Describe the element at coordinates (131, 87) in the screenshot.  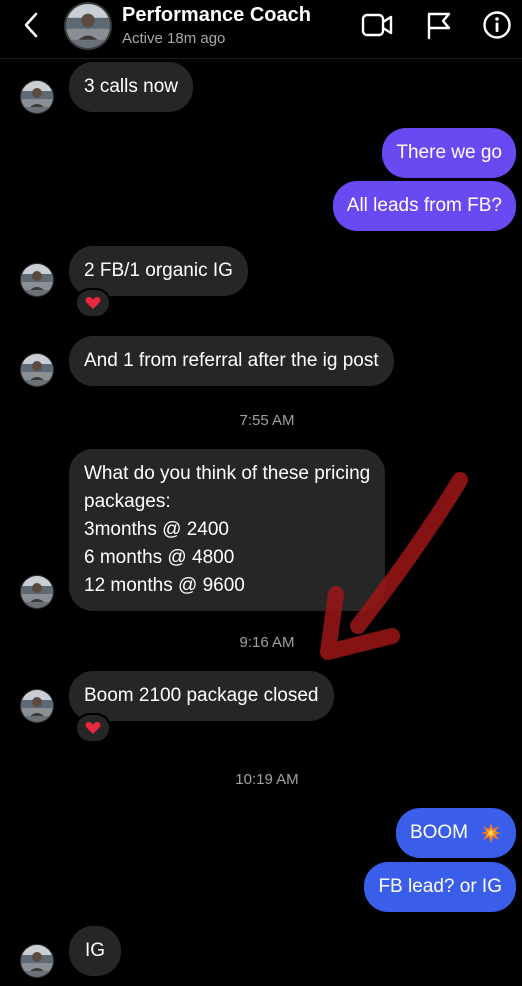
I see `message-bubble: 3 calls now` at that location.